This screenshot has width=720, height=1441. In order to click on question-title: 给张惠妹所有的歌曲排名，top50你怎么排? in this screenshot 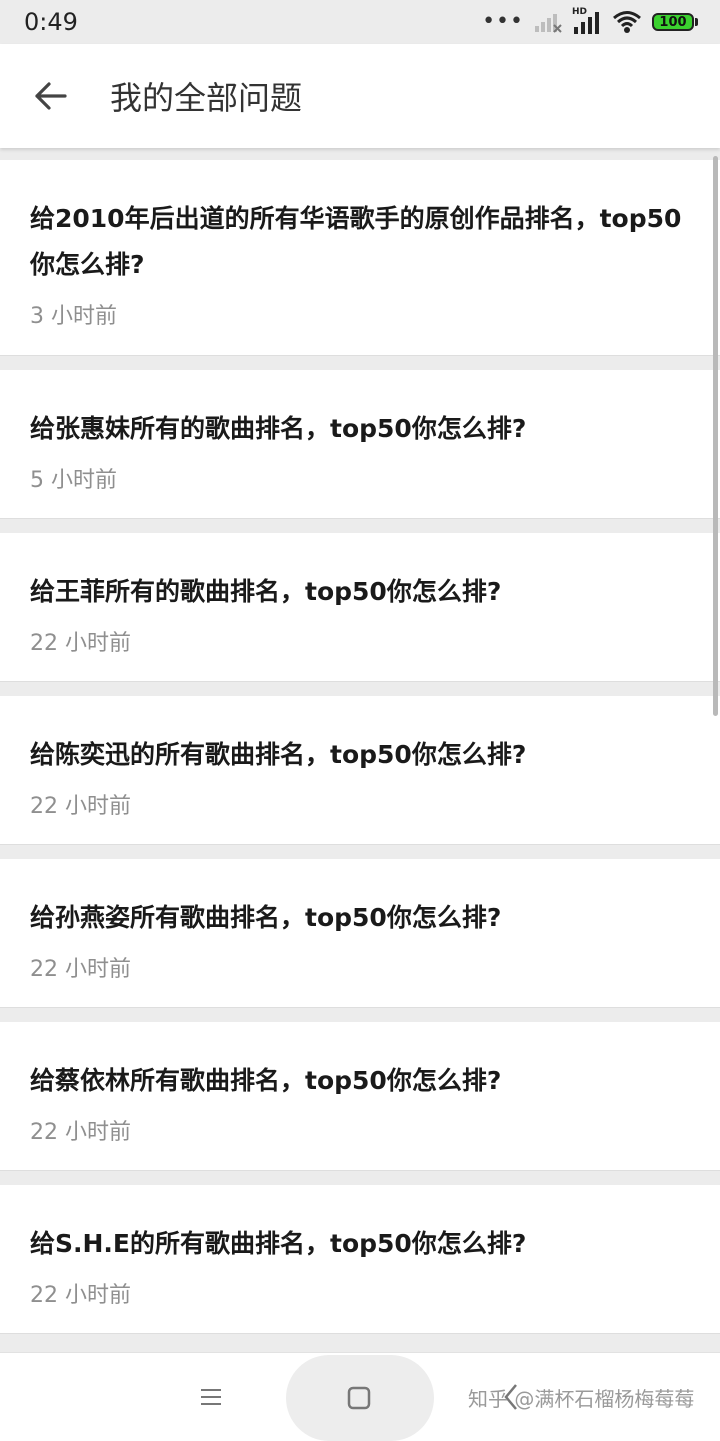, I will do `click(360, 429)`.